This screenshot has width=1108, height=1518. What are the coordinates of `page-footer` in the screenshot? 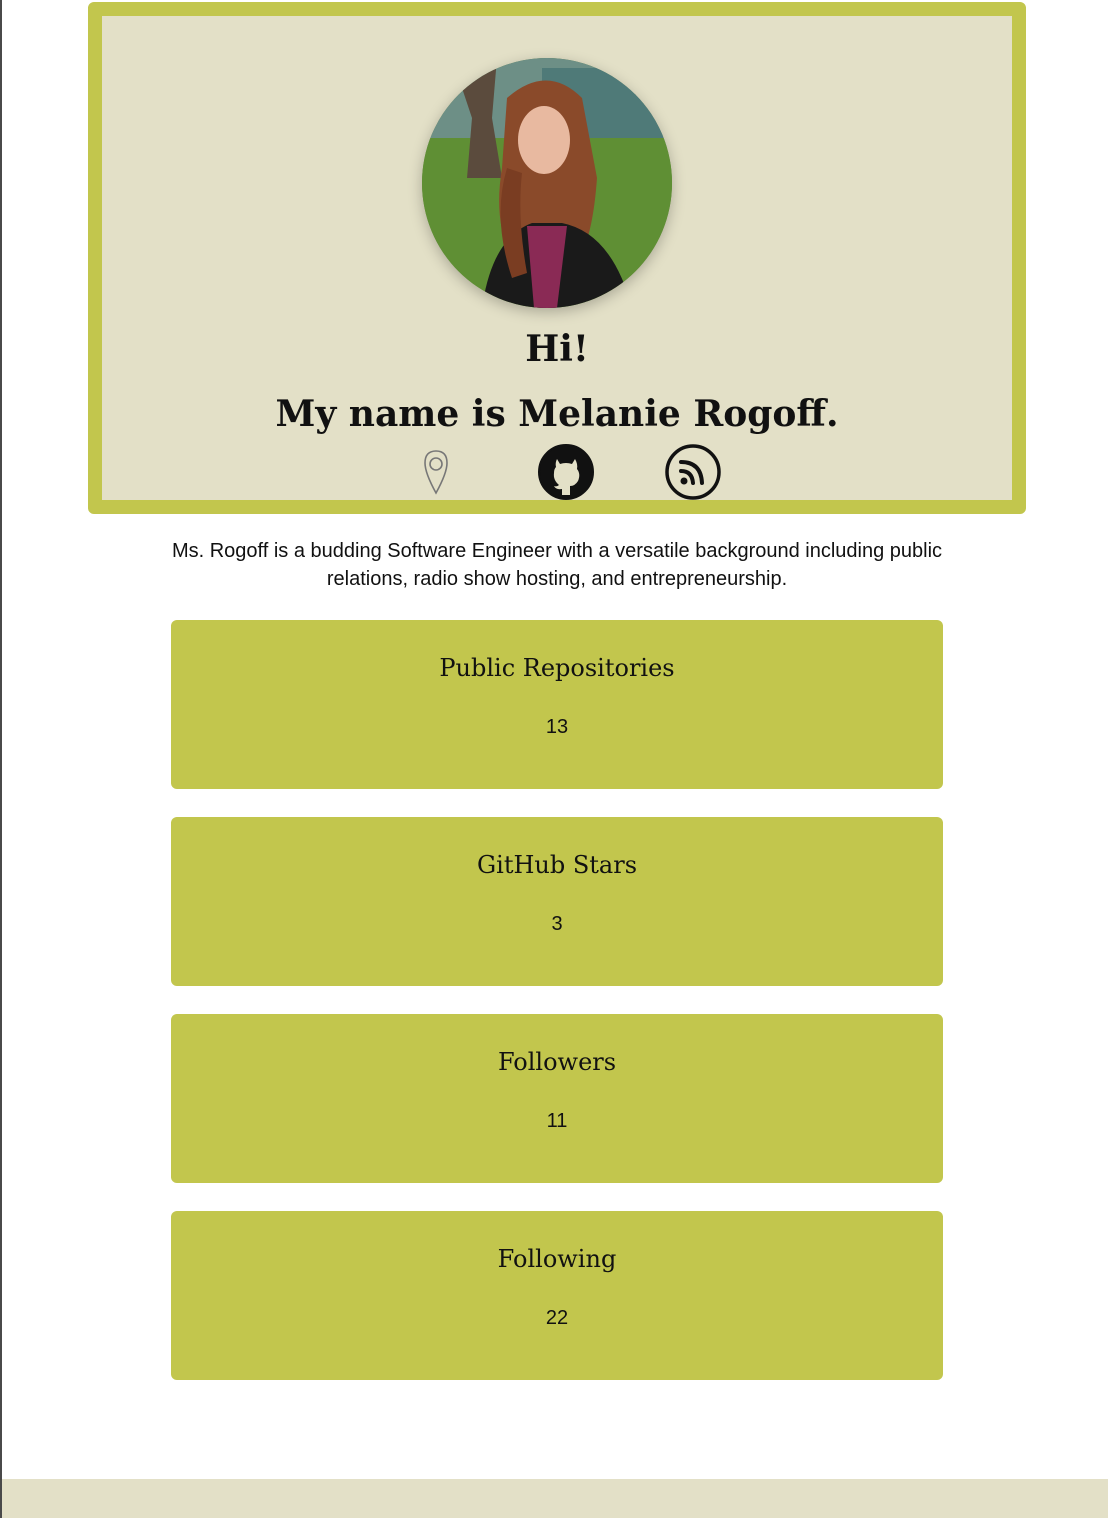 It's located at (555, 1498).